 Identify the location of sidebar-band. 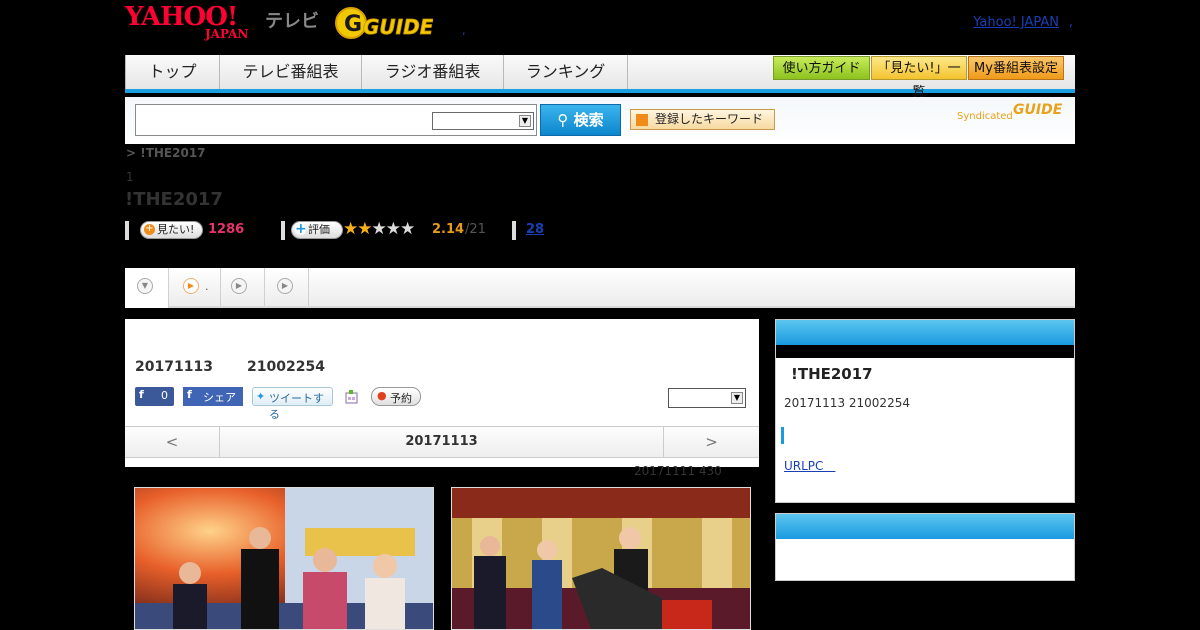
(925, 351).